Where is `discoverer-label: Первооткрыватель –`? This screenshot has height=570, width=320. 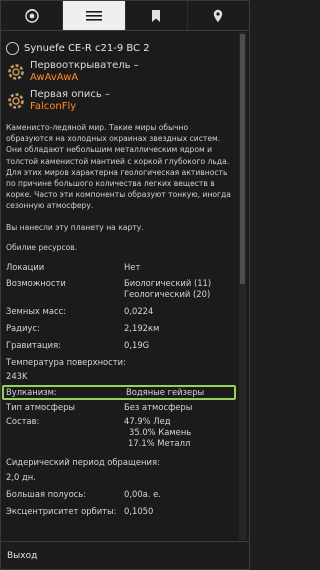 discoverer-label: Первооткрыватель – is located at coordinates (84, 65).